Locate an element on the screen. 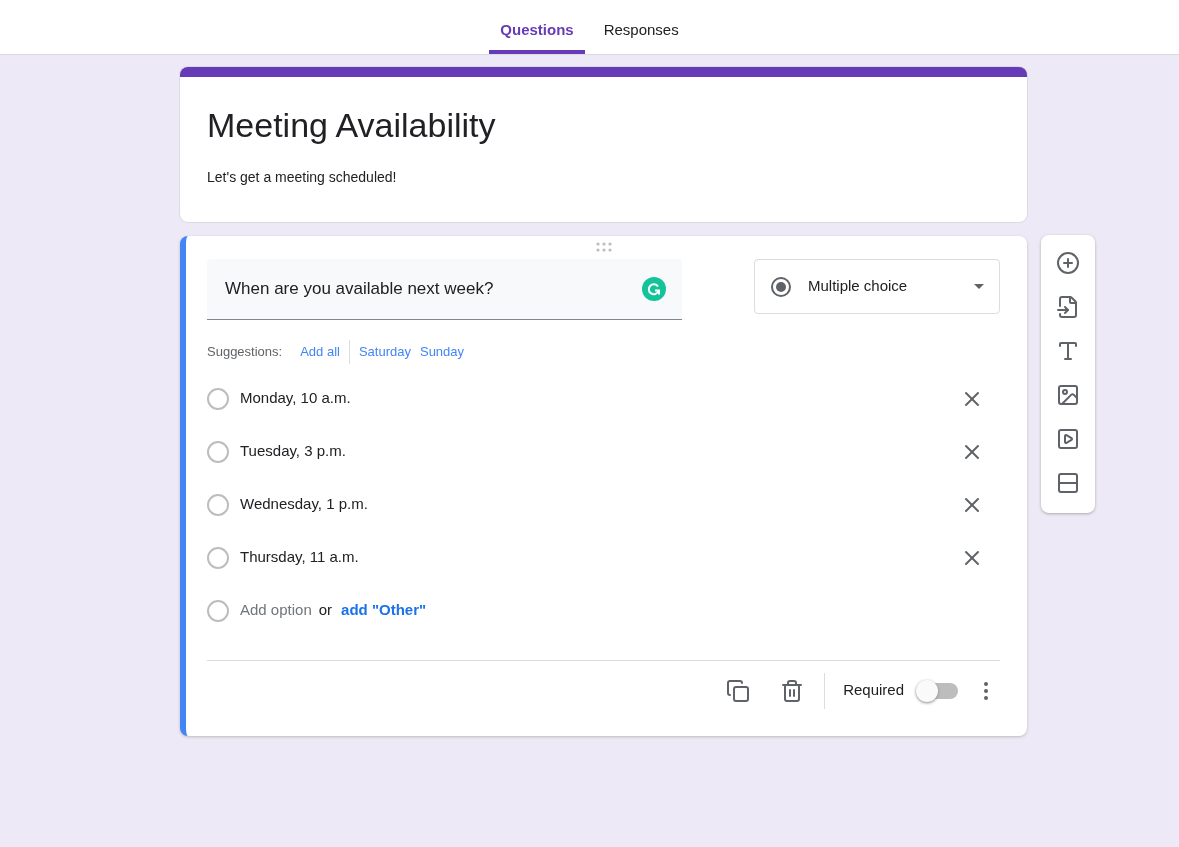 This screenshot has height=847, width=1179. suggestion-chip: Sunday is located at coordinates (442, 352).